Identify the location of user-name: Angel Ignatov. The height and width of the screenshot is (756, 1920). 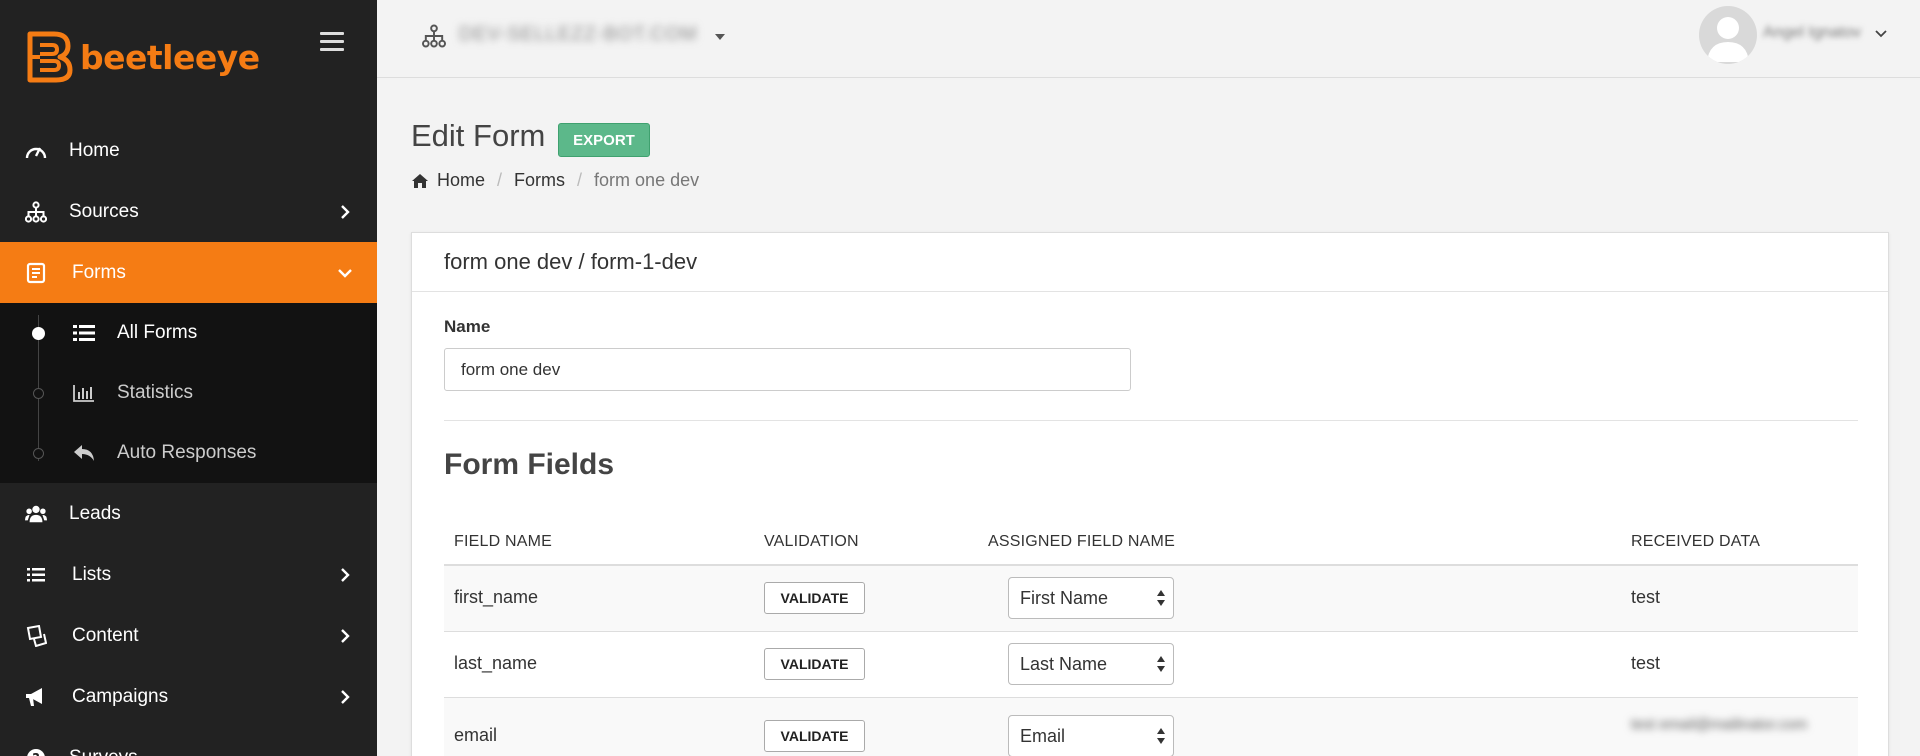
(1812, 33).